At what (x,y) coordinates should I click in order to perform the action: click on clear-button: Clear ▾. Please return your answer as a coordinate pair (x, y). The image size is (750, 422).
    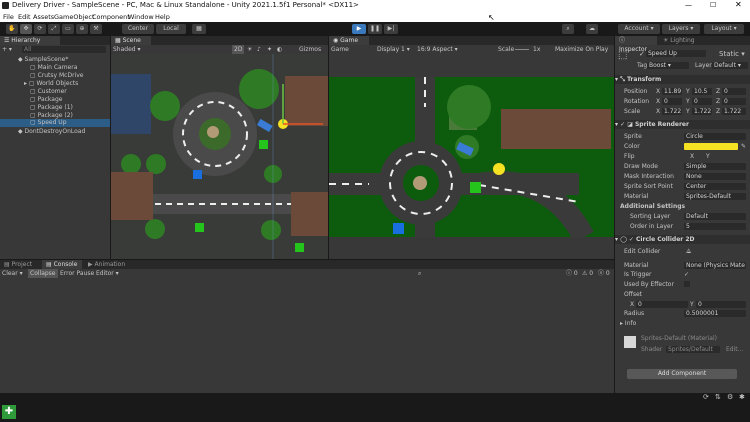
    Looking at the image, I should click on (12, 273).